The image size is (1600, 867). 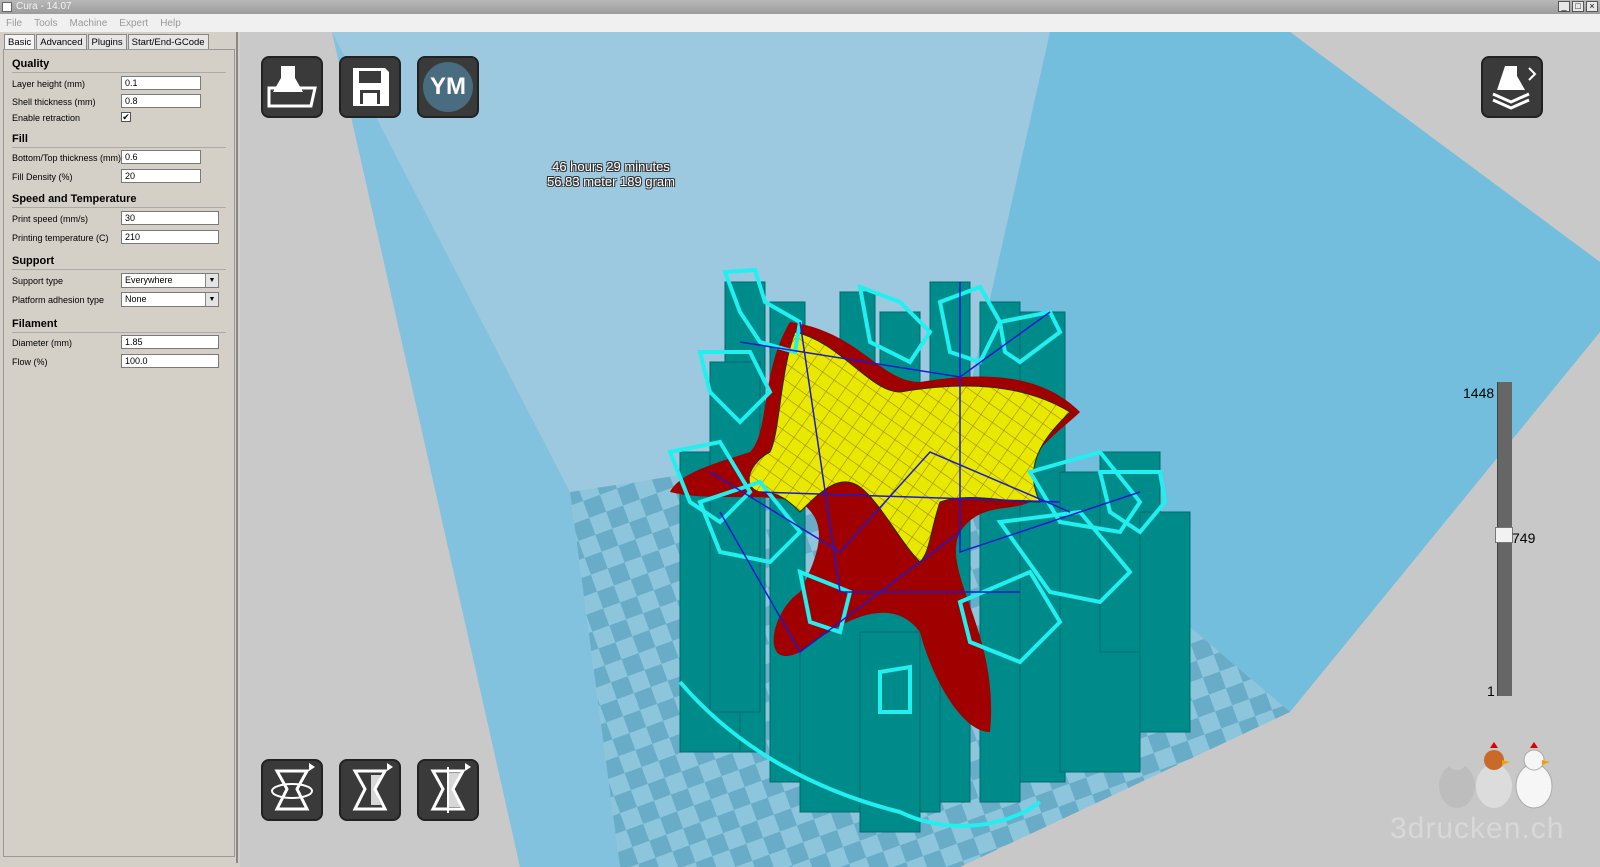 What do you see at coordinates (33, 261) in the screenshot?
I see `support-heading: Support` at bounding box center [33, 261].